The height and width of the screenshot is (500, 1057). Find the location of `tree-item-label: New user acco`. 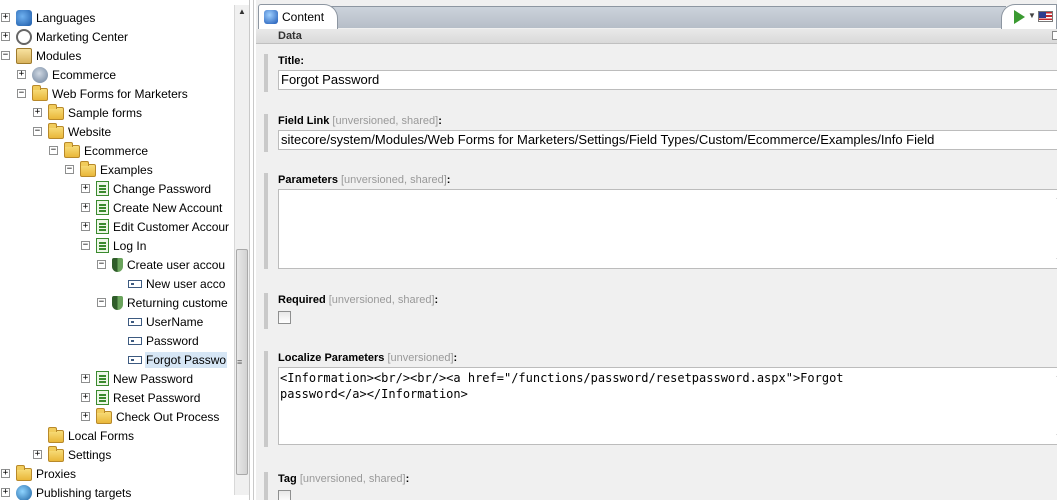

tree-item-label: New user acco is located at coordinates (186, 283).